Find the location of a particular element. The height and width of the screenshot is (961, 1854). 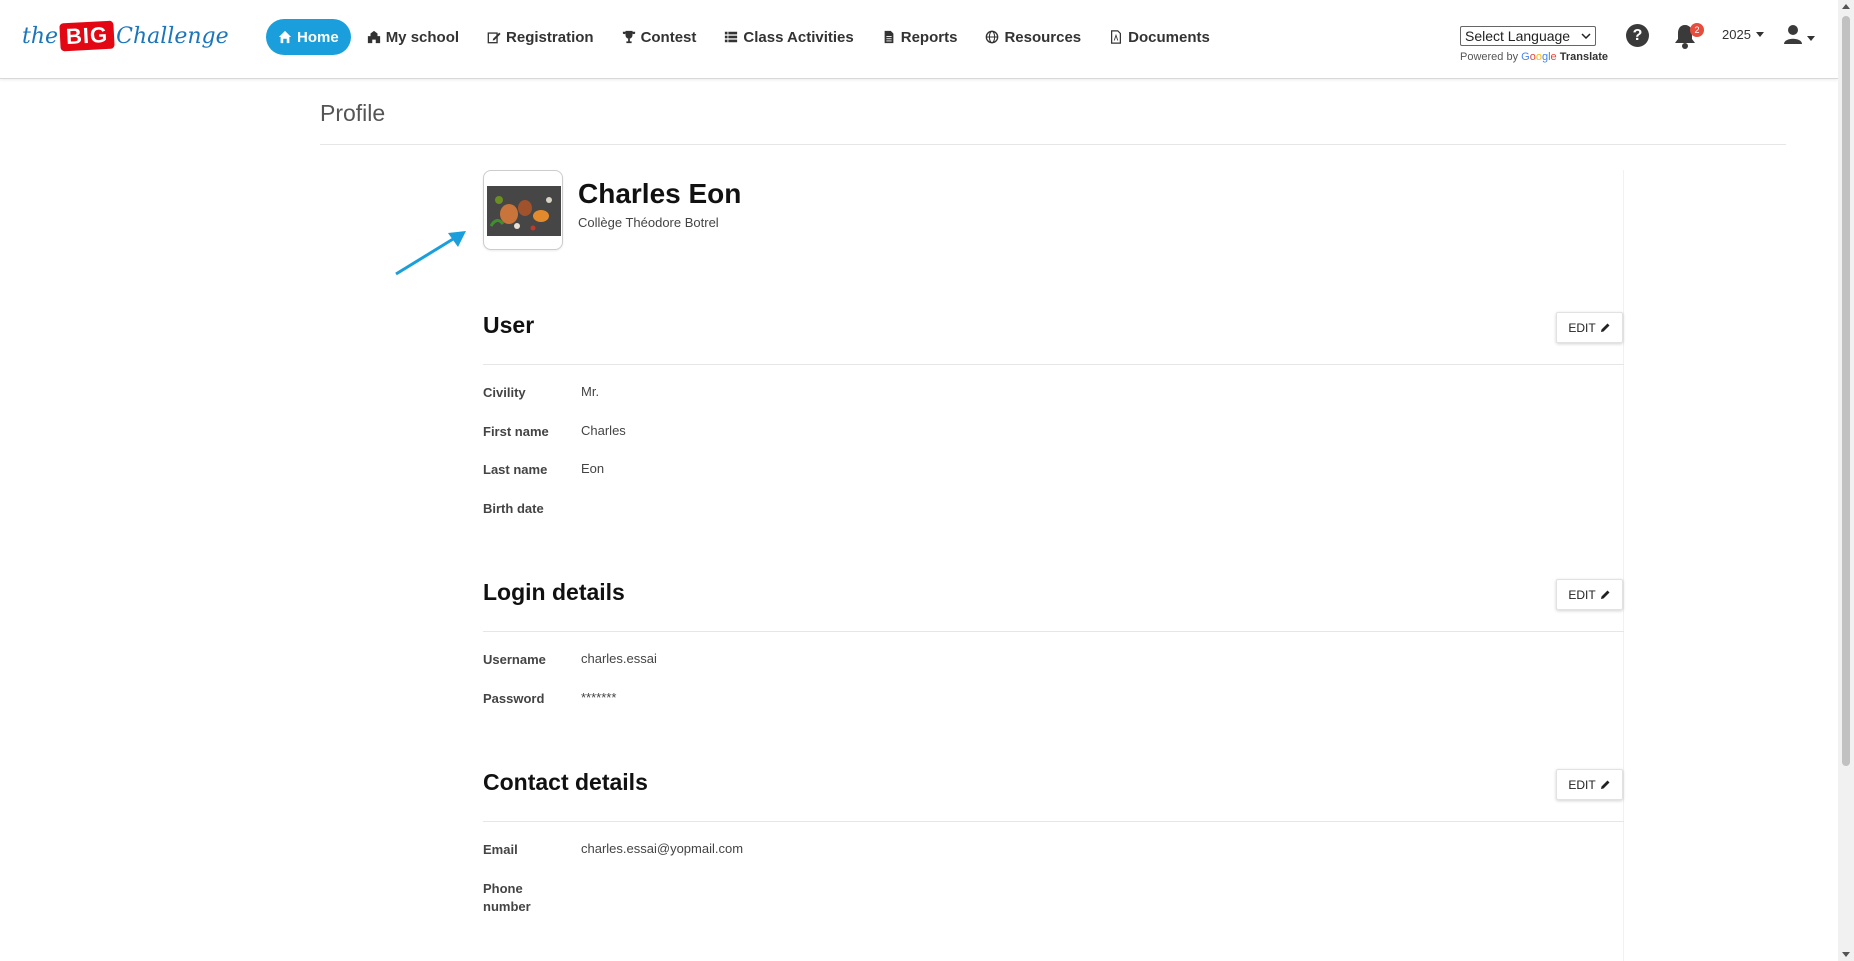

translate-link: Translate is located at coordinates (1584, 57).